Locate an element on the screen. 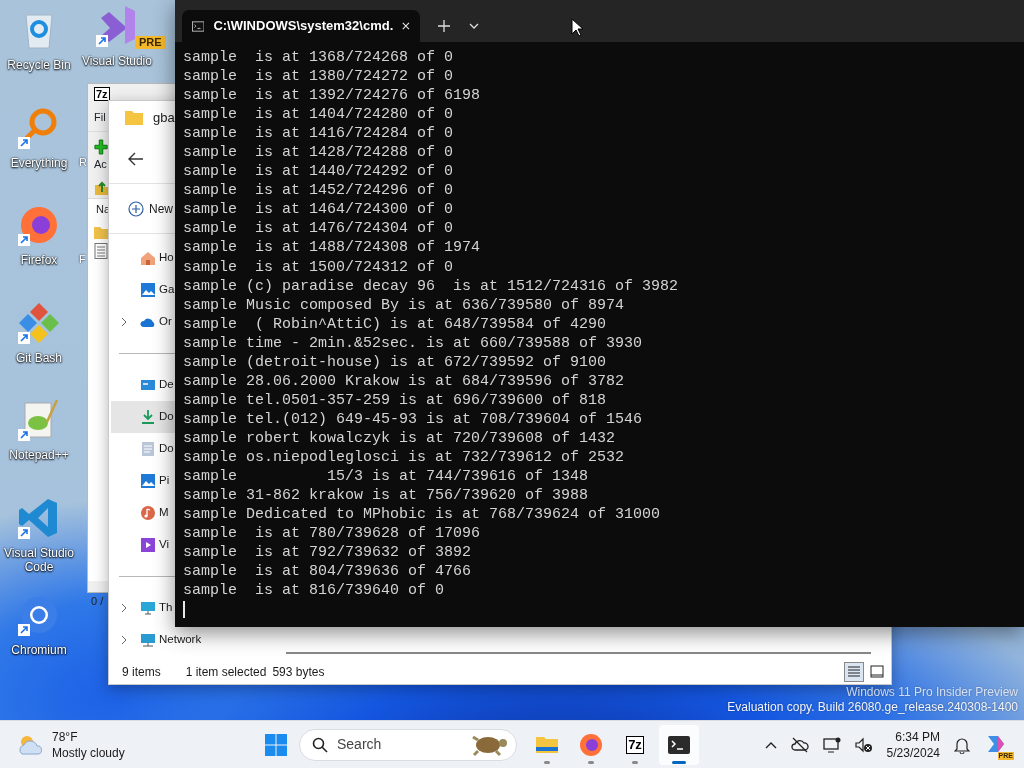  nav-item: M is located at coordinates (142, 513).